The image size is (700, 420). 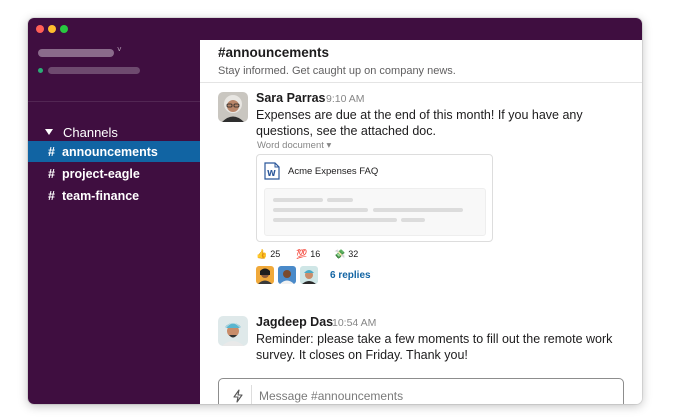 I want to click on sidebar-item-project-eagle: # project-eagle, so click(x=114, y=173).